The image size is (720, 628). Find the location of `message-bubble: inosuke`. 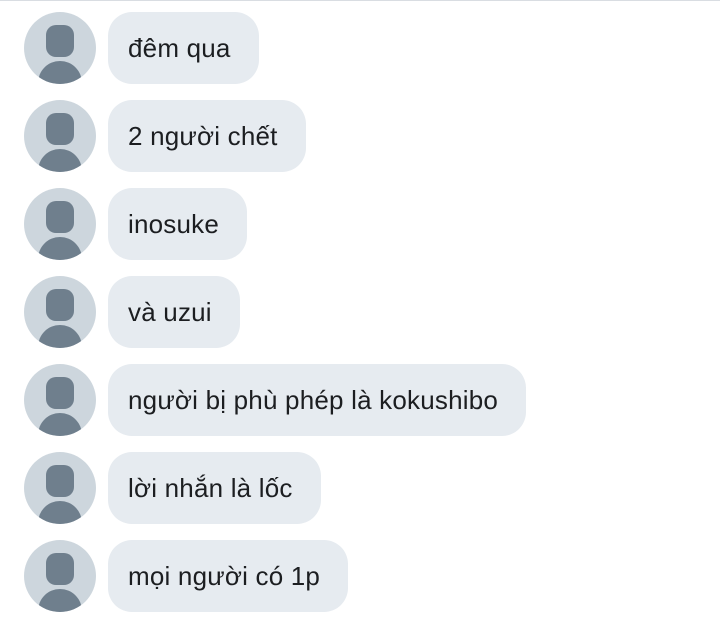

message-bubble: inosuke is located at coordinates (178, 224).